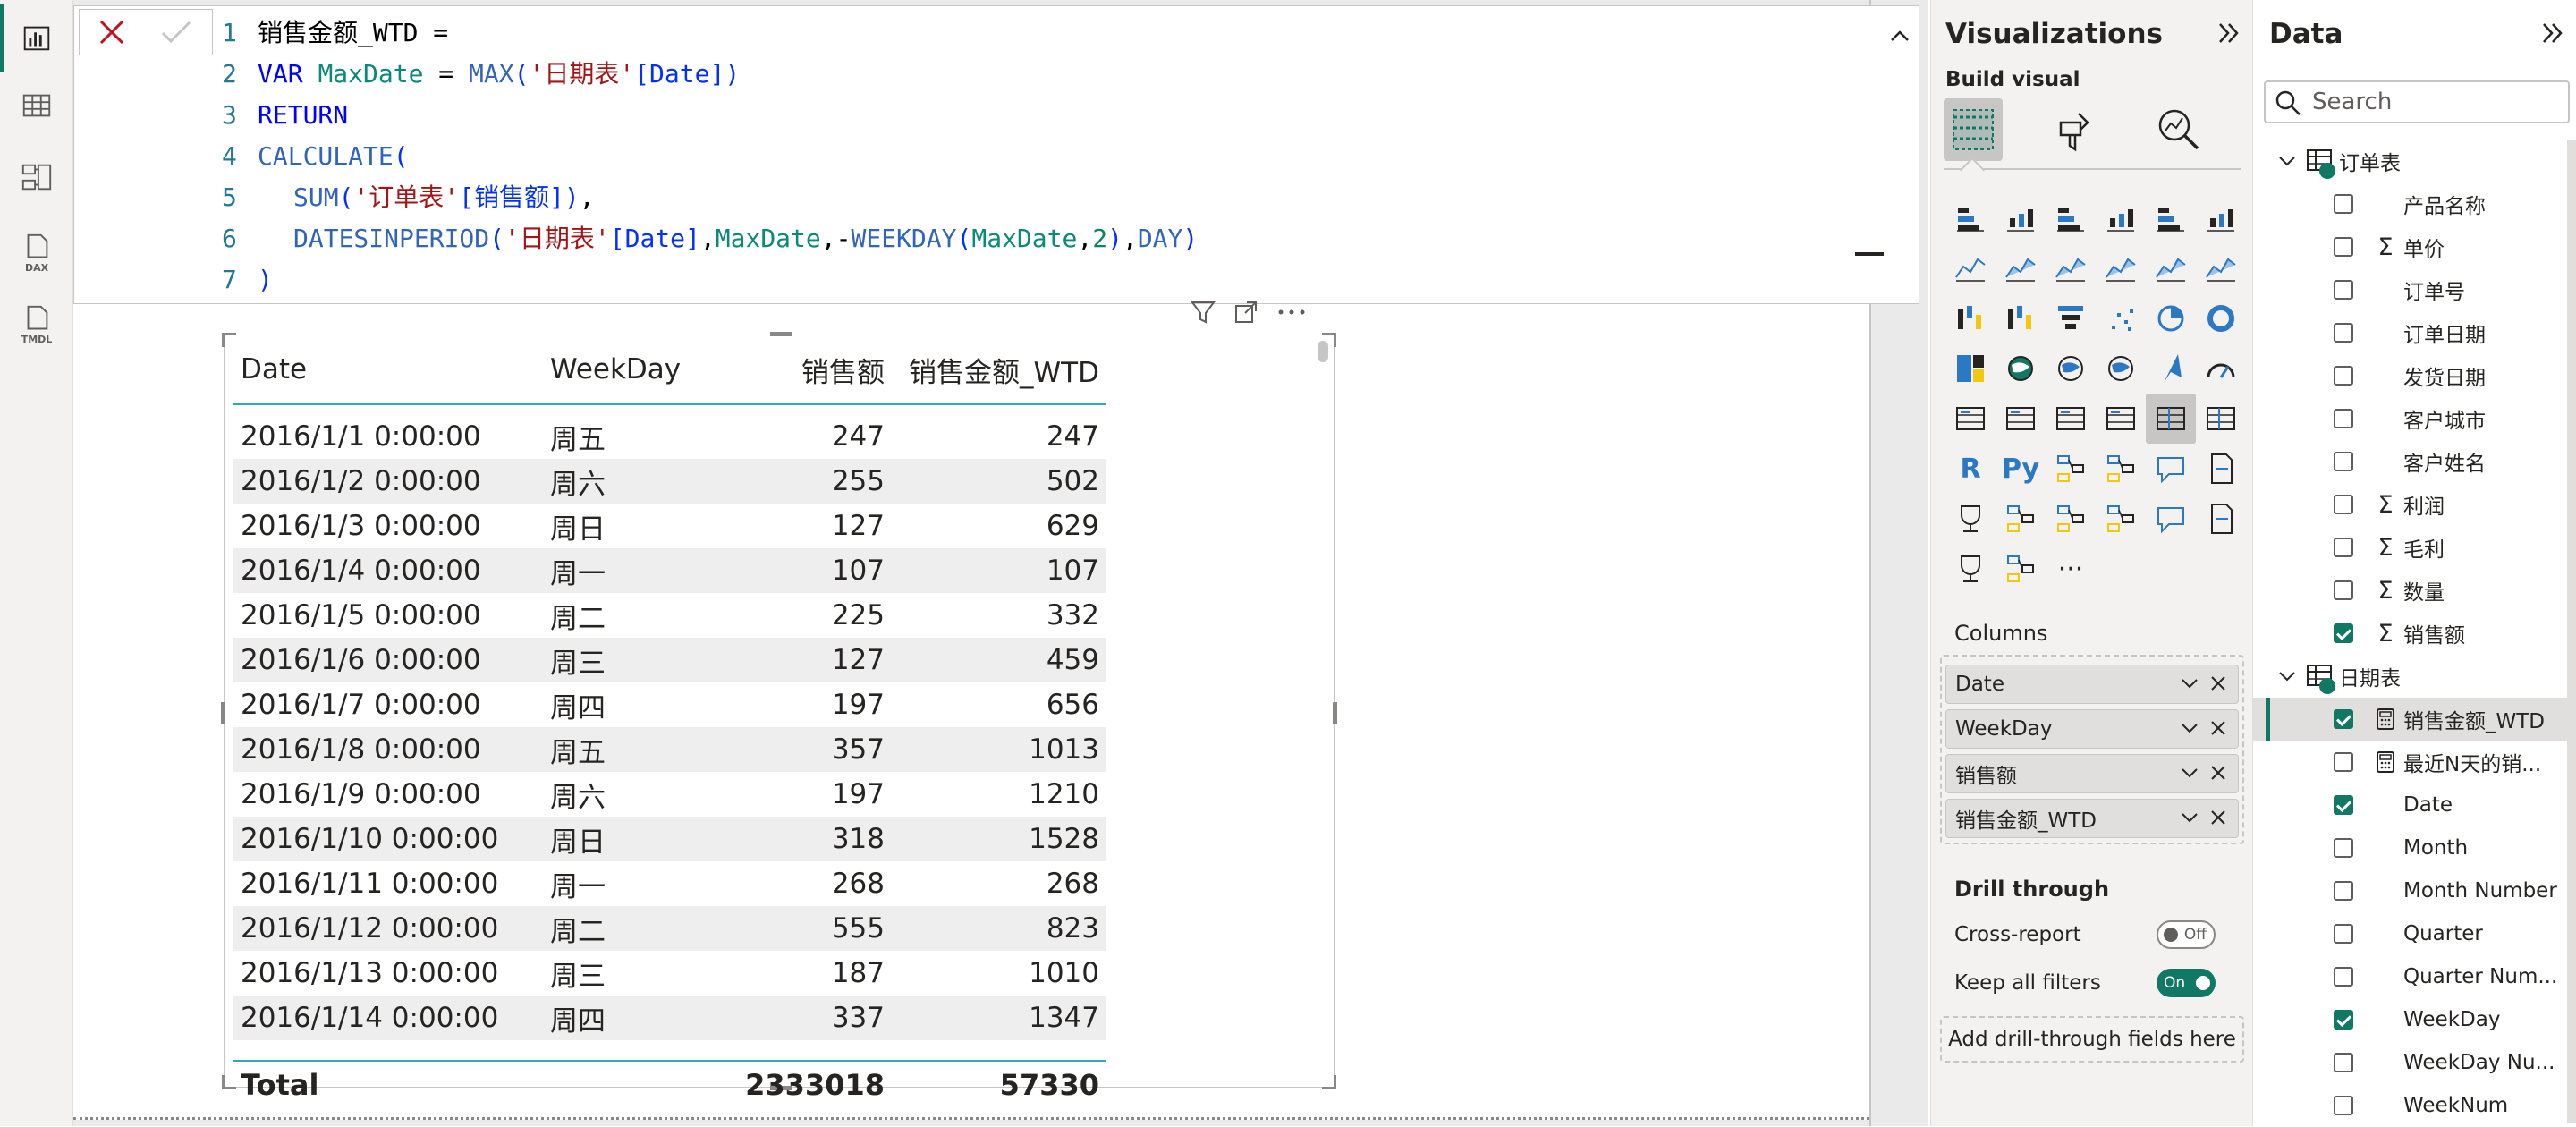  I want to click on new-card-icon, so click(2071, 519).